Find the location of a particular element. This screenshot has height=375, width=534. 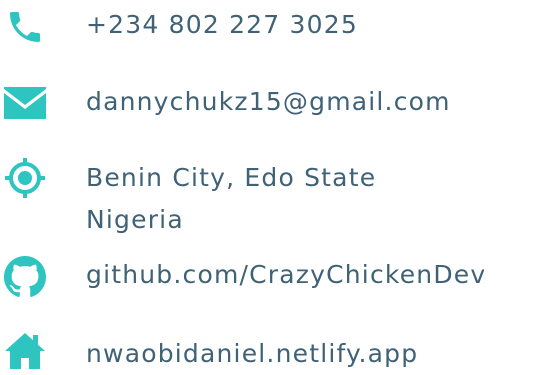

email-address-link: dannychukz15@gmail.com is located at coordinates (268, 101).